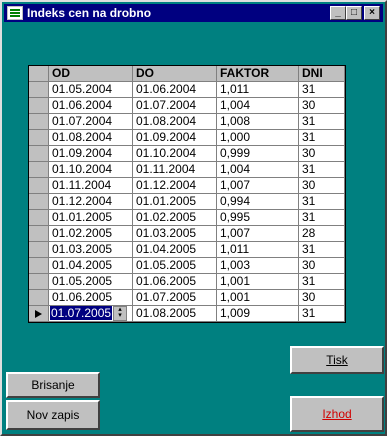 This screenshot has width=387, height=436. Describe the element at coordinates (15, 13) in the screenshot. I see `app-icon` at that location.